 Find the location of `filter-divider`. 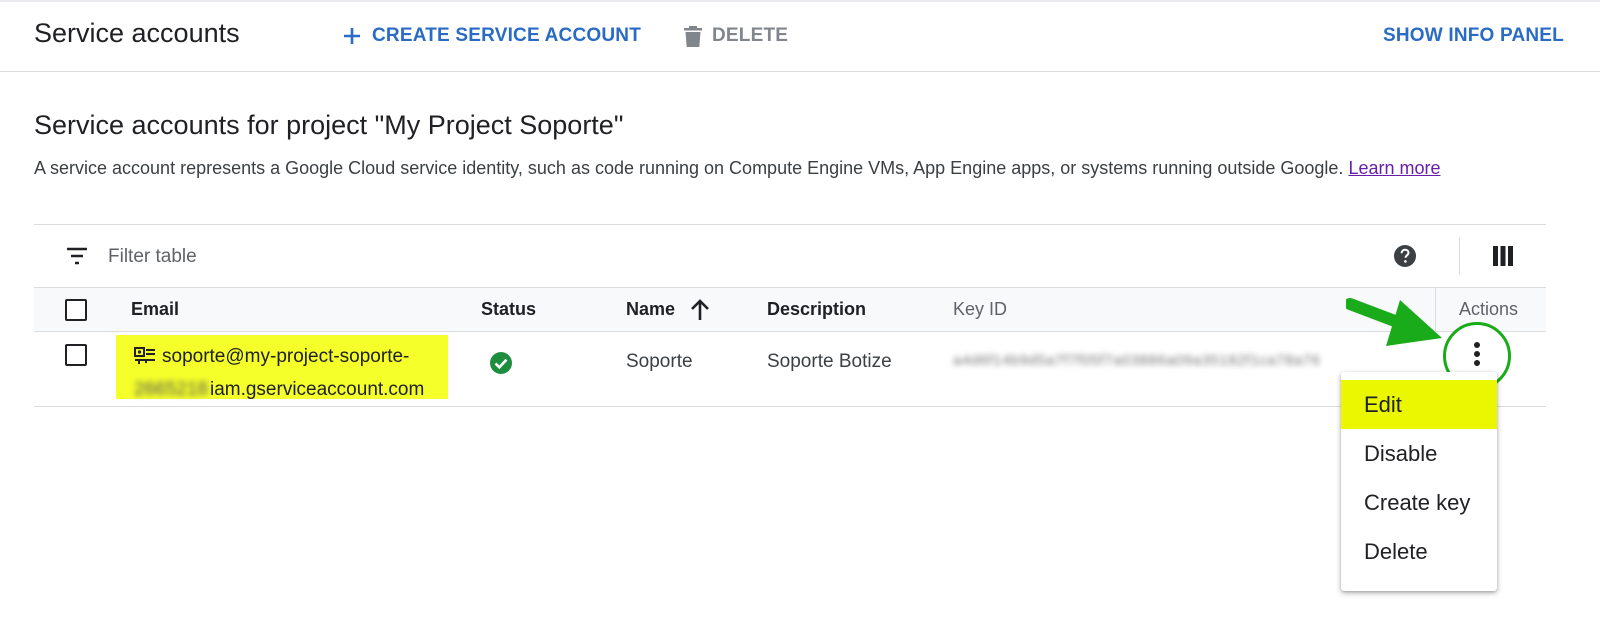

filter-divider is located at coordinates (1459, 256).